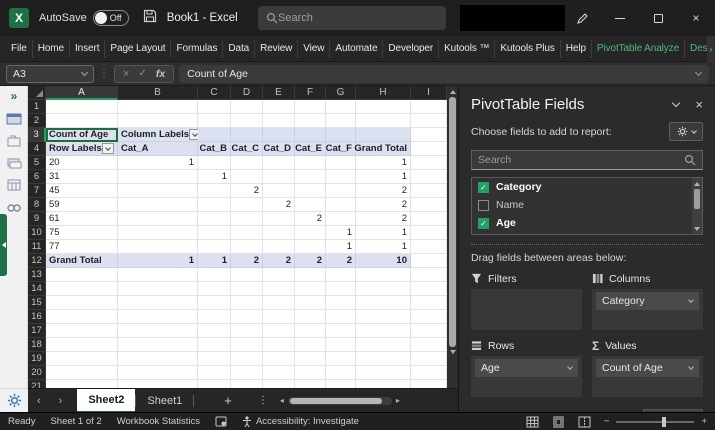 This screenshot has height=430, width=715. What do you see at coordinates (584, 422) in the screenshot?
I see `page-break-view-icon` at bounding box center [584, 422].